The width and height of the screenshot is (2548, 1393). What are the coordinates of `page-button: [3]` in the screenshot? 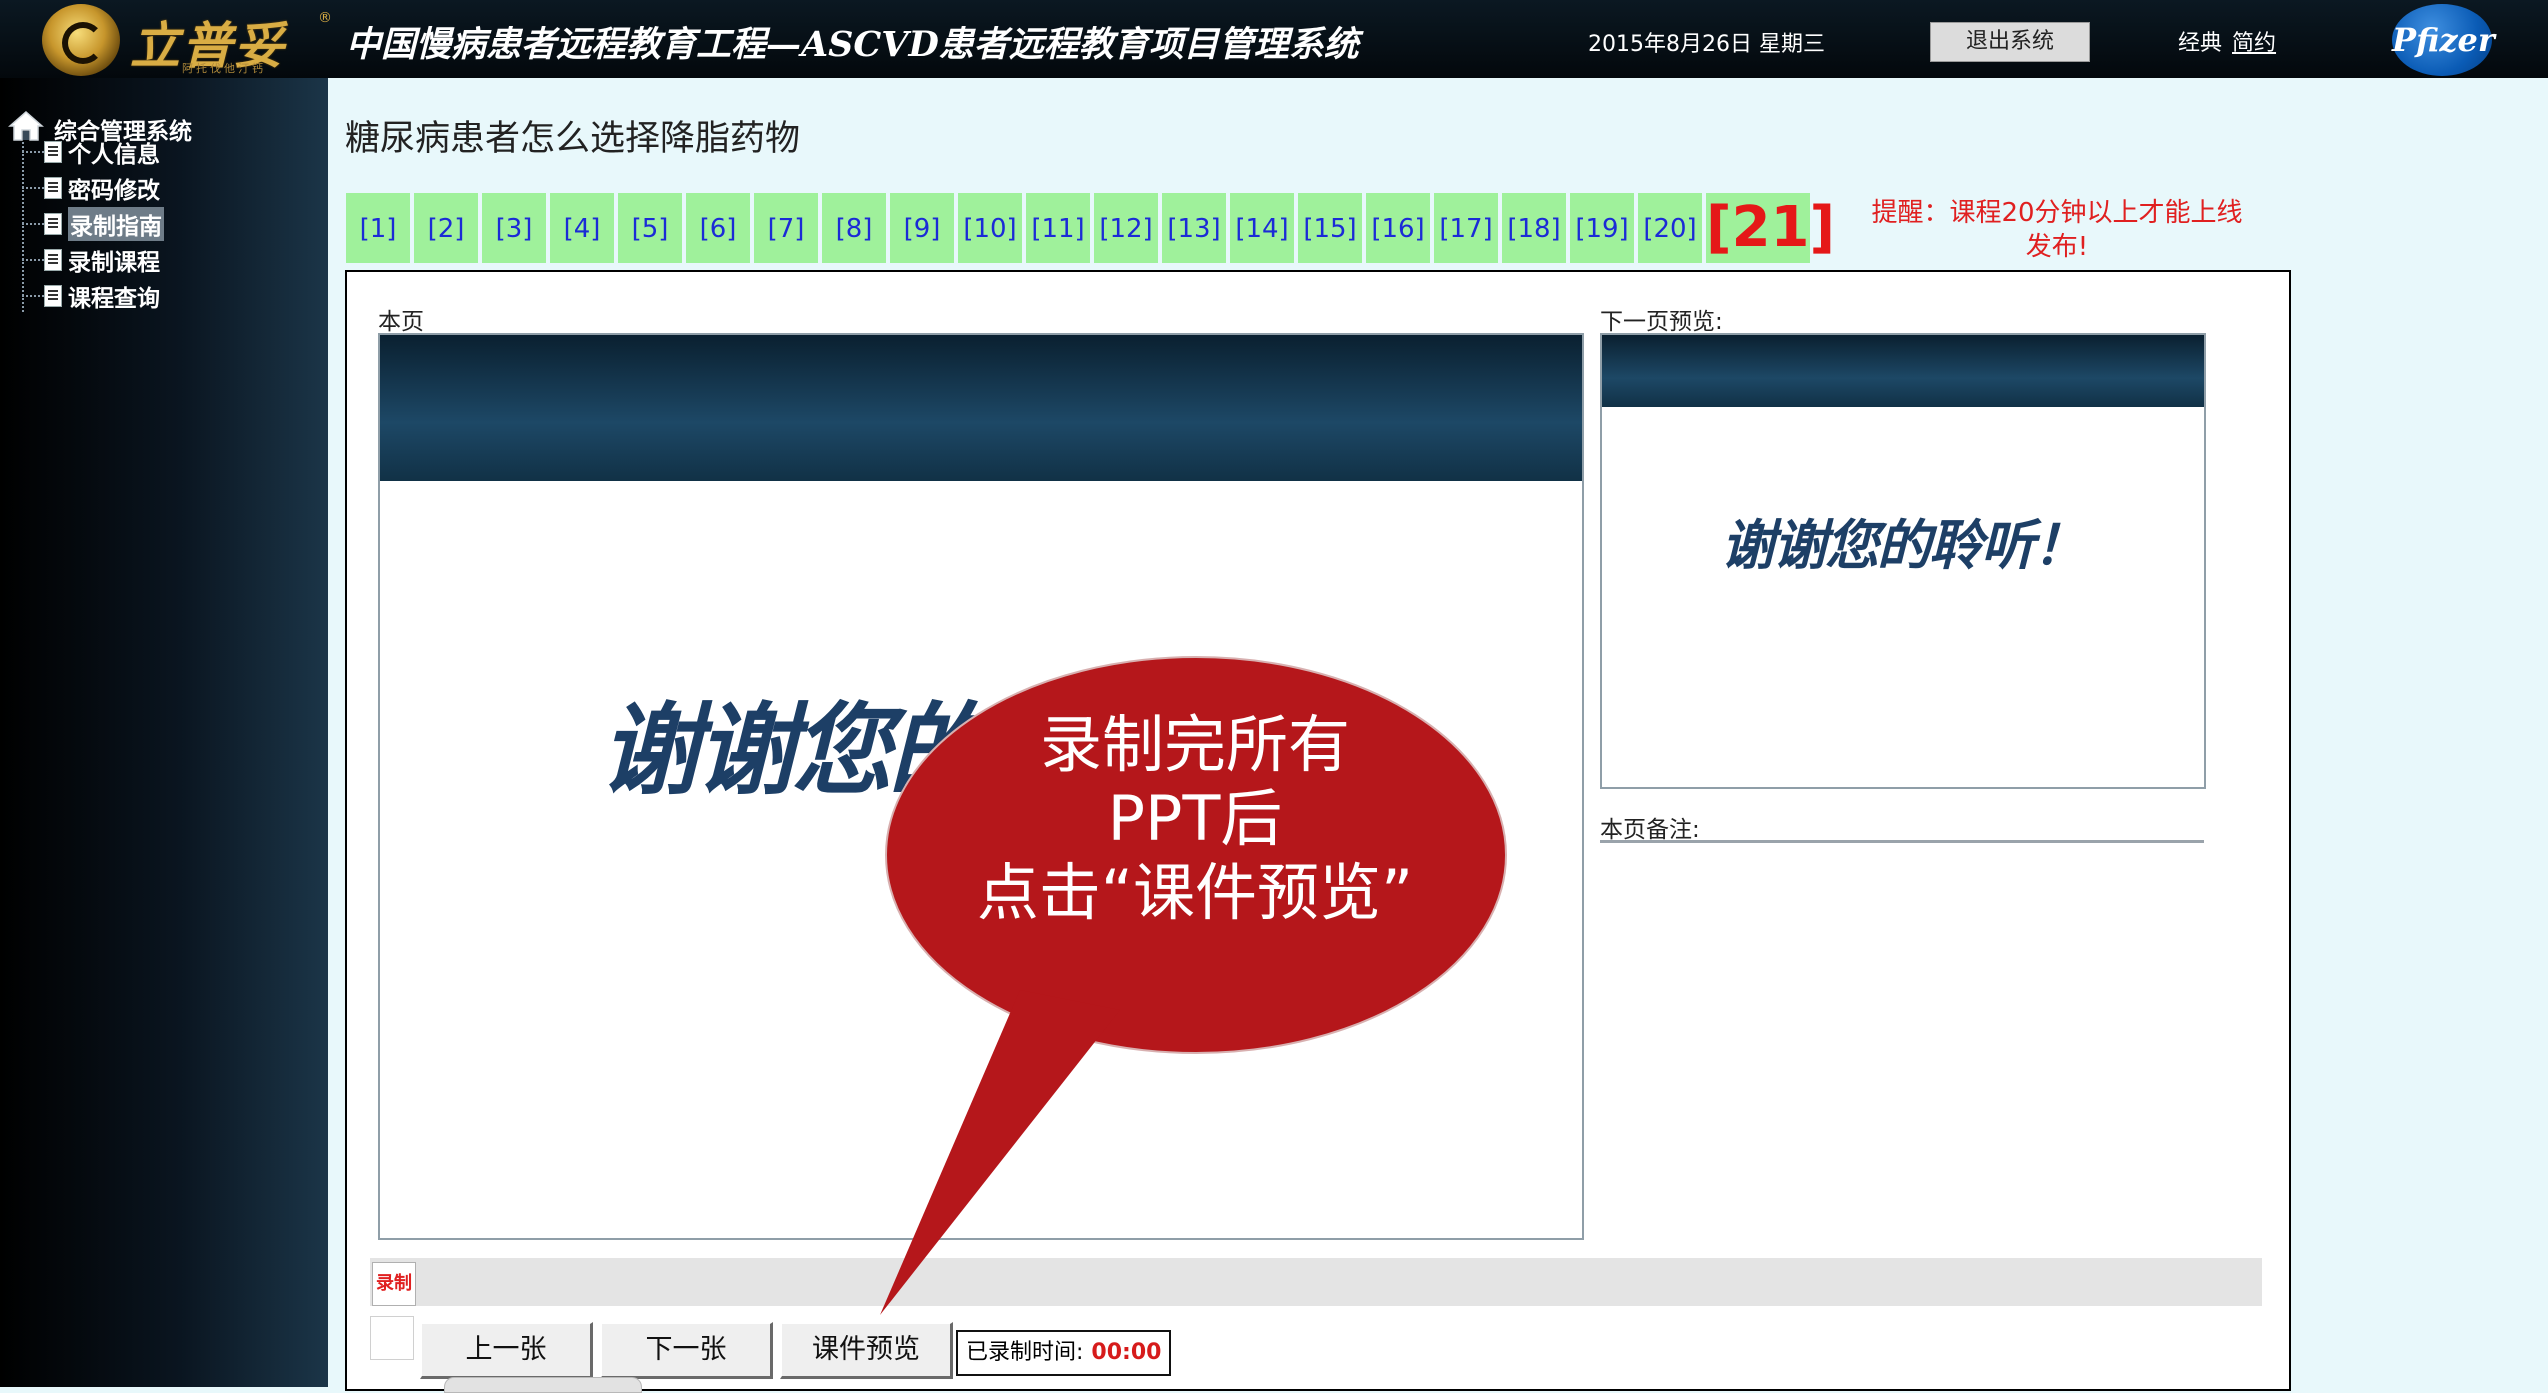 It's located at (514, 228).